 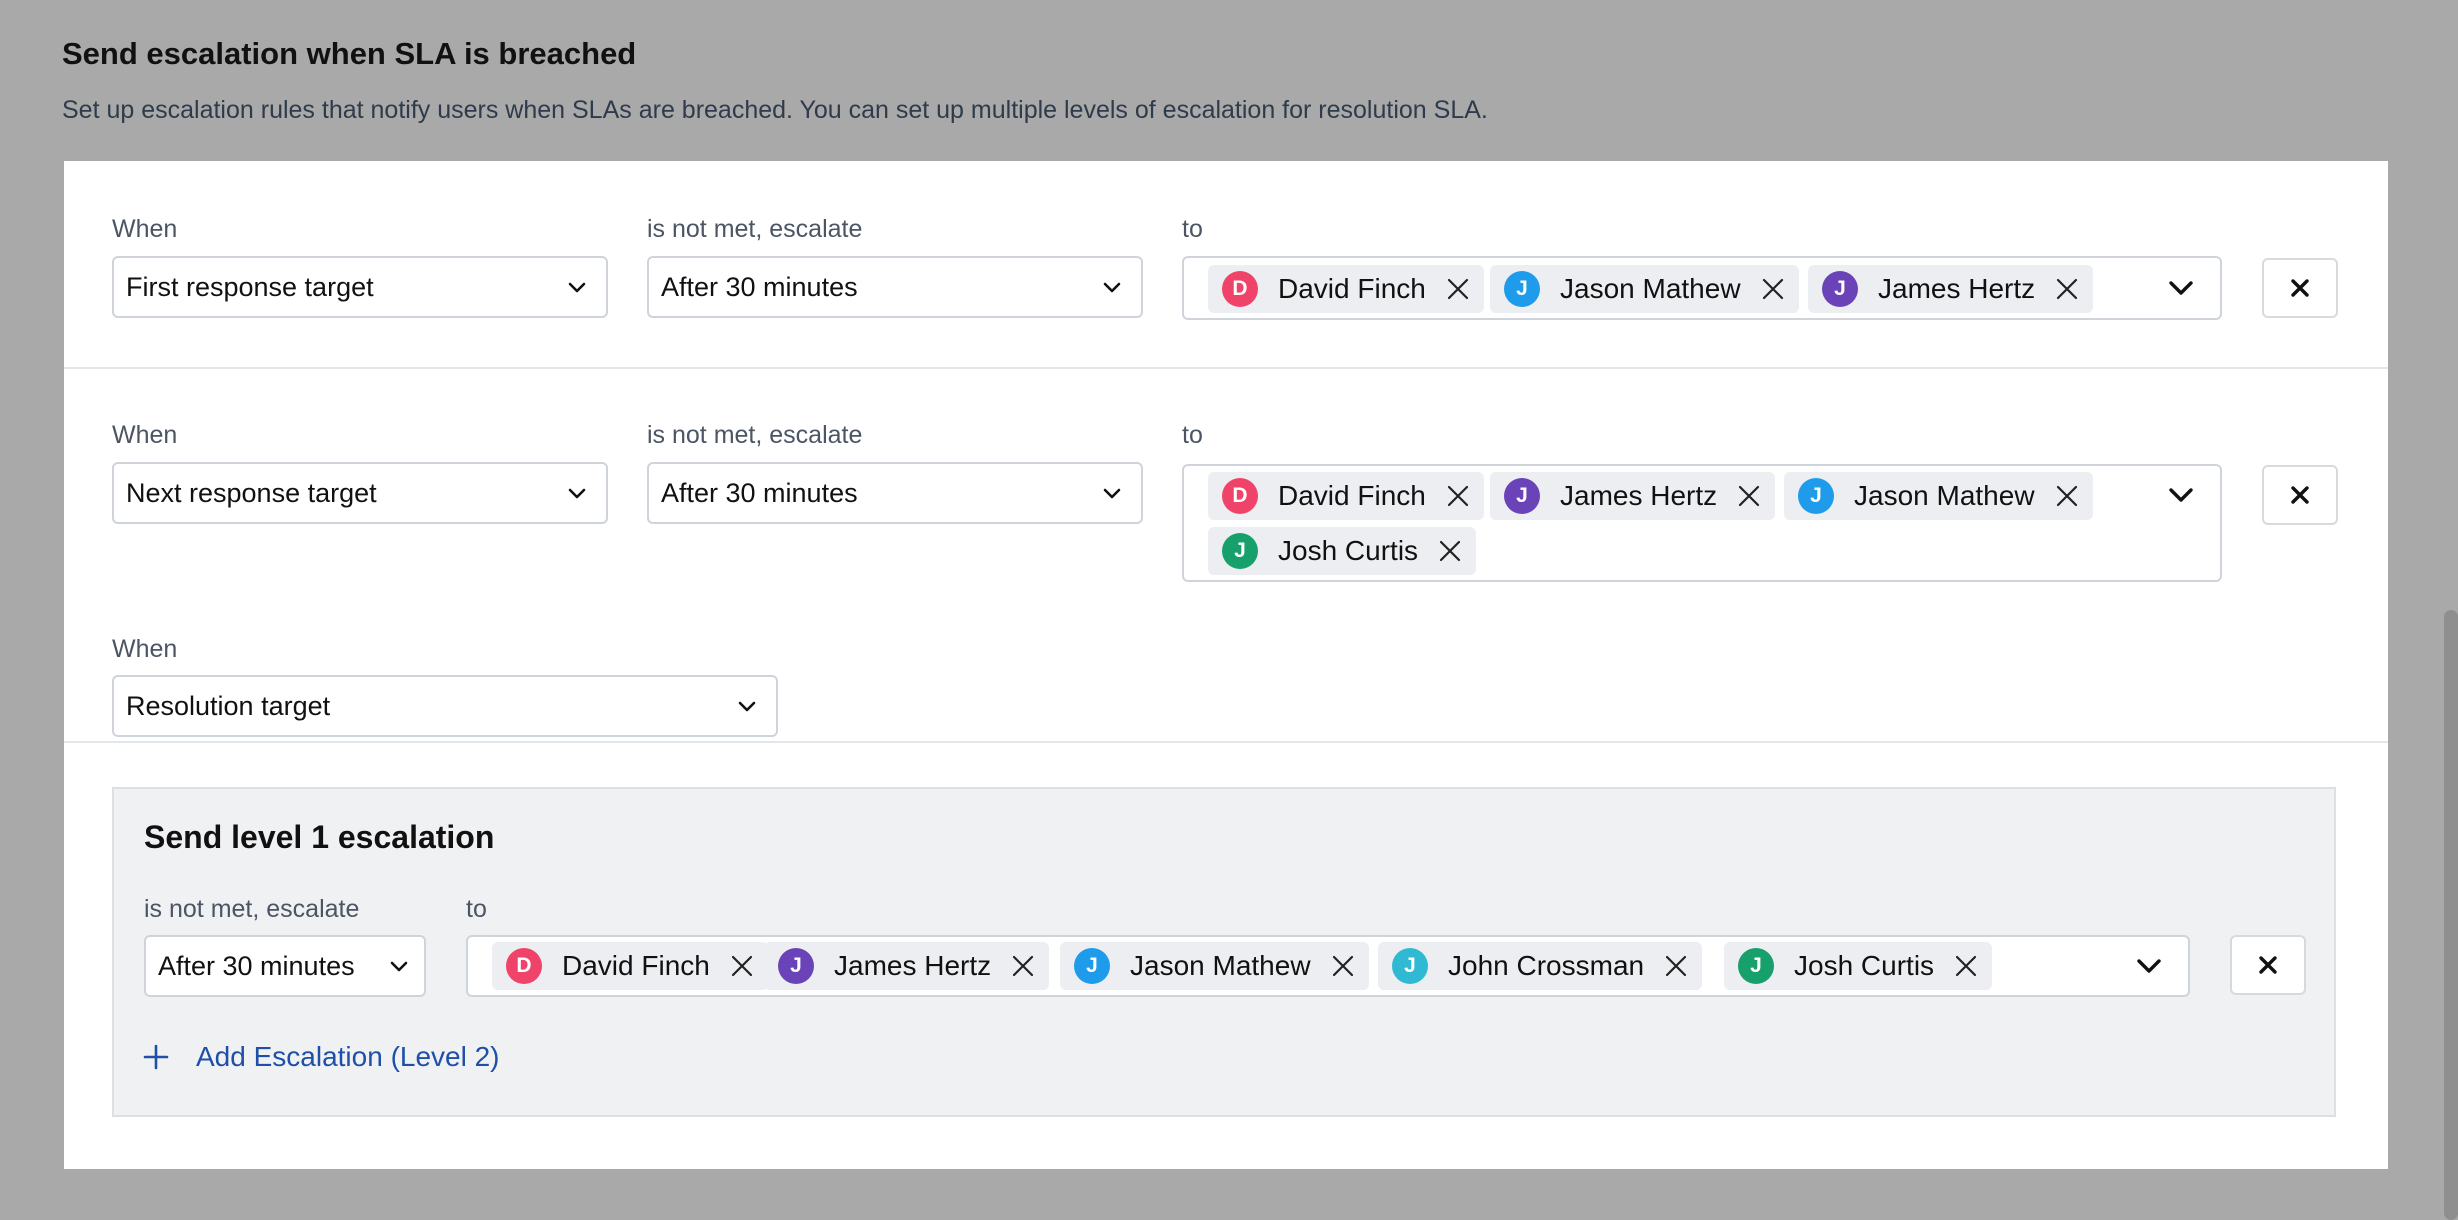 What do you see at coordinates (348, 1057) in the screenshot?
I see `add-escalation-label: Add Escalation (Level 2)` at bounding box center [348, 1057].